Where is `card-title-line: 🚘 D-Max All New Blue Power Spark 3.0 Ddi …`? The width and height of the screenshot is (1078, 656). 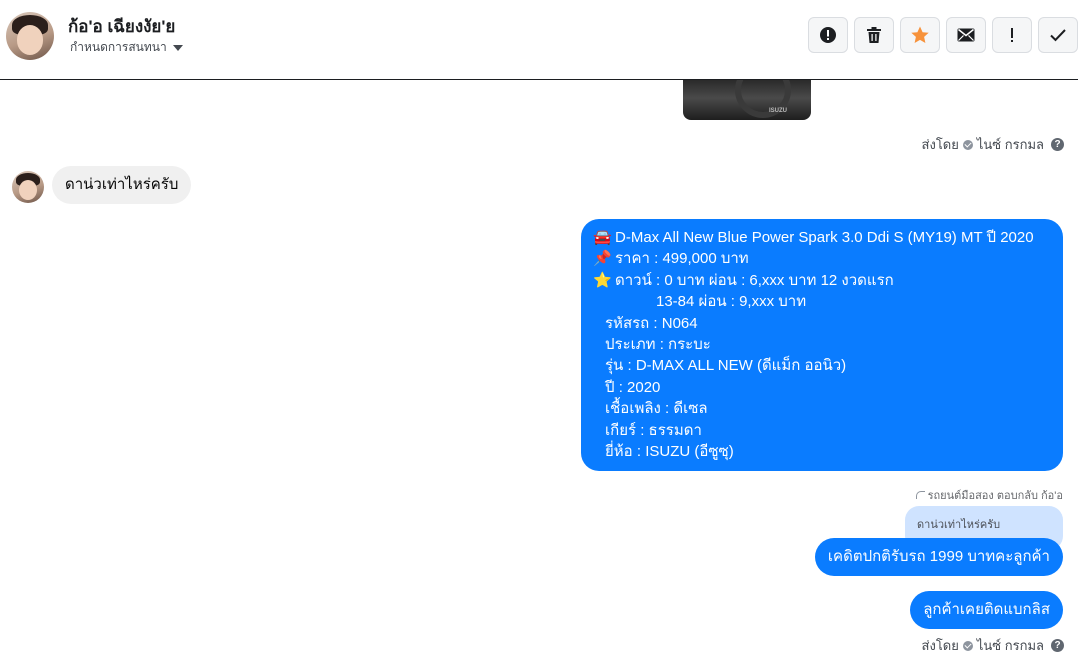 card-title-line: 🚘 D-Max All New Blue Power Spark 3.0 Ddi … is located at coordinates (823, 237).